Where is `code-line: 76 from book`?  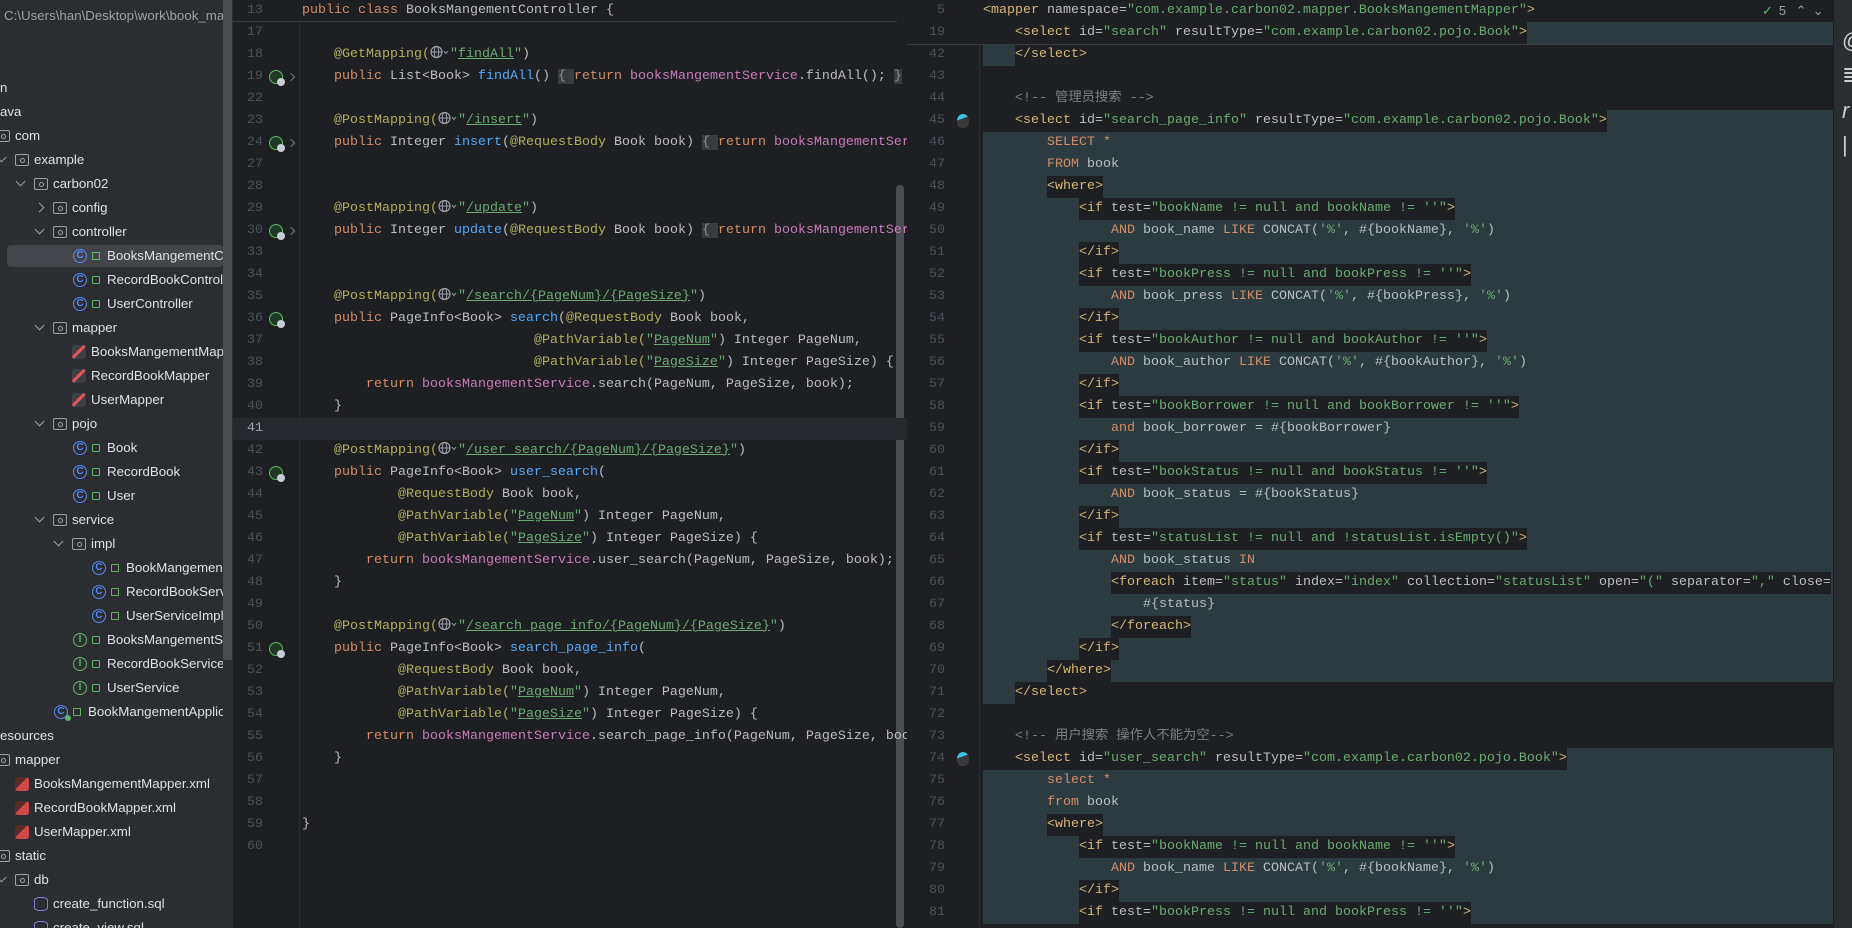 code-line: 76 from book is located at coordinates (1370, 803).